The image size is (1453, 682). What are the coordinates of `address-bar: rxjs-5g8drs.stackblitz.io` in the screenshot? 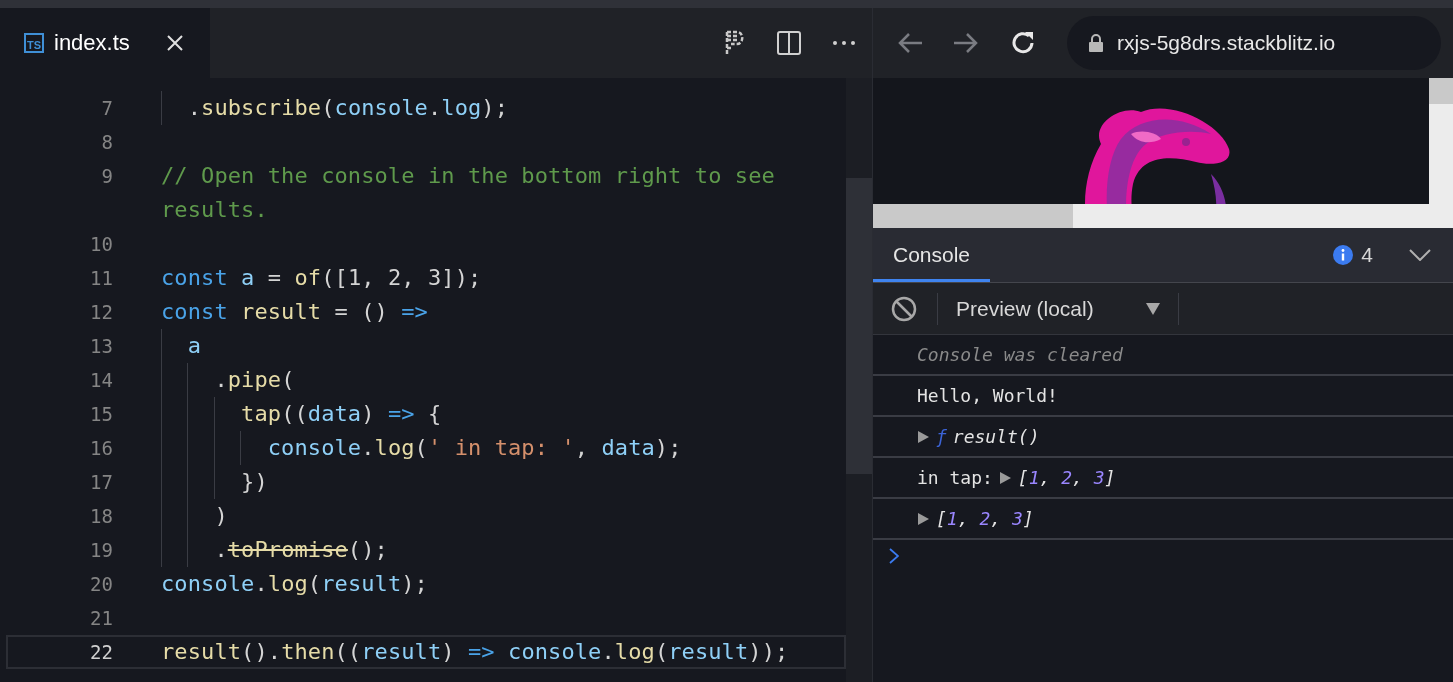 It's located at (1254, 43).